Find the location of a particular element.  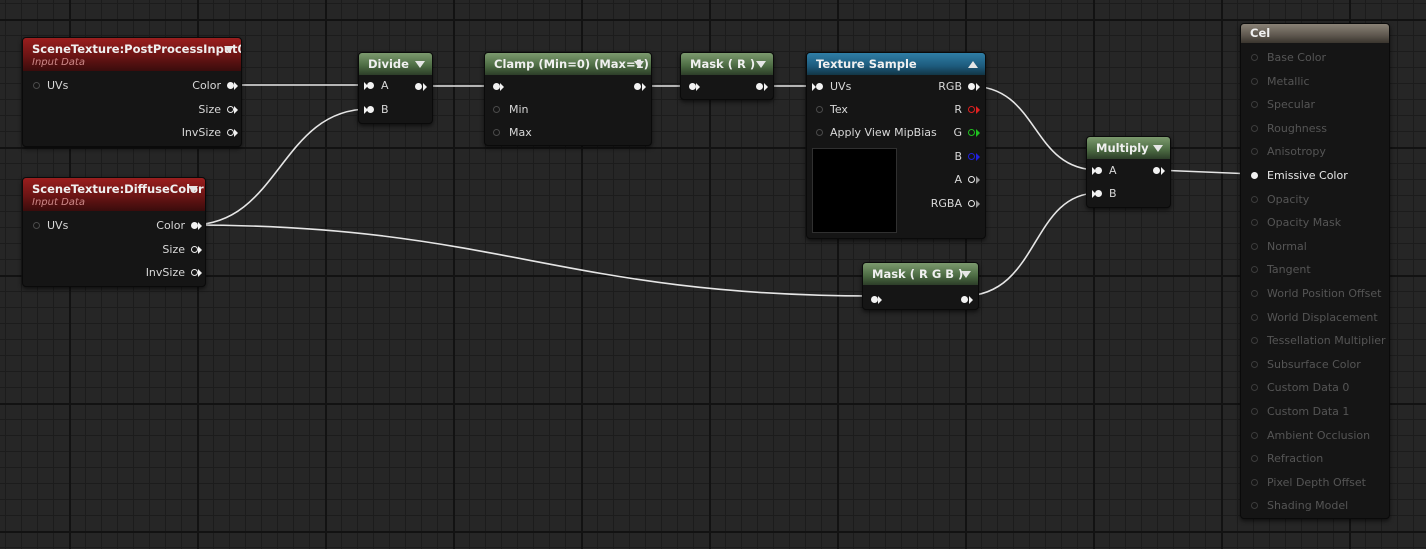

node-header: Mask ( R ) is located at coordinates (727, 64).